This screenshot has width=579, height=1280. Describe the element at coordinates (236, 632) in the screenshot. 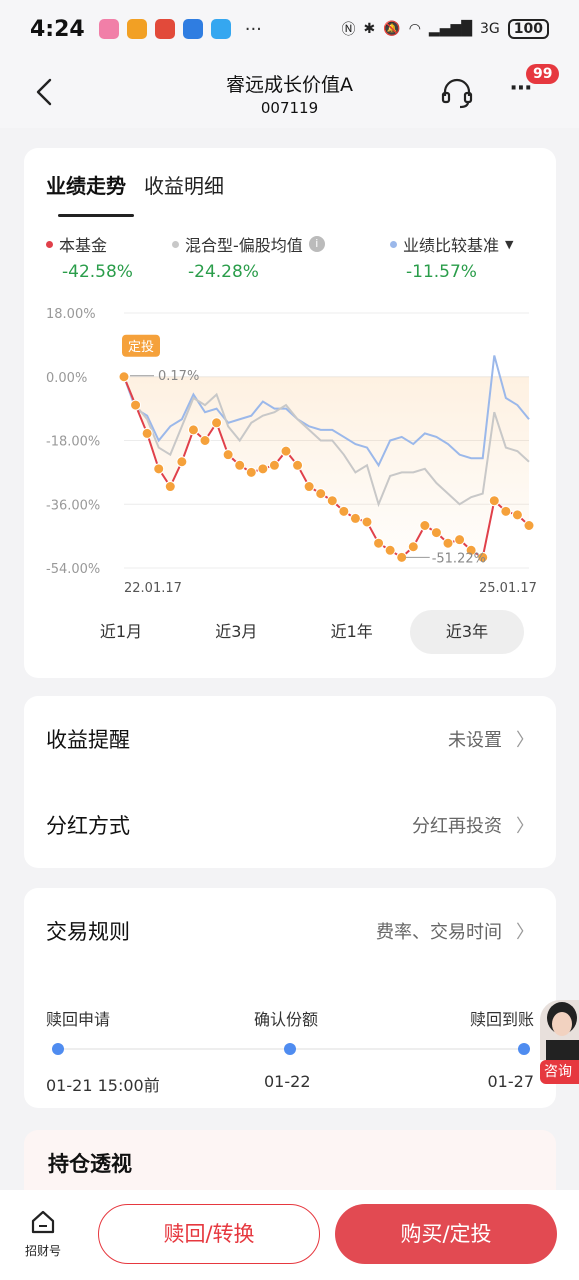

I see `range-3-months: 近3月` at that location.